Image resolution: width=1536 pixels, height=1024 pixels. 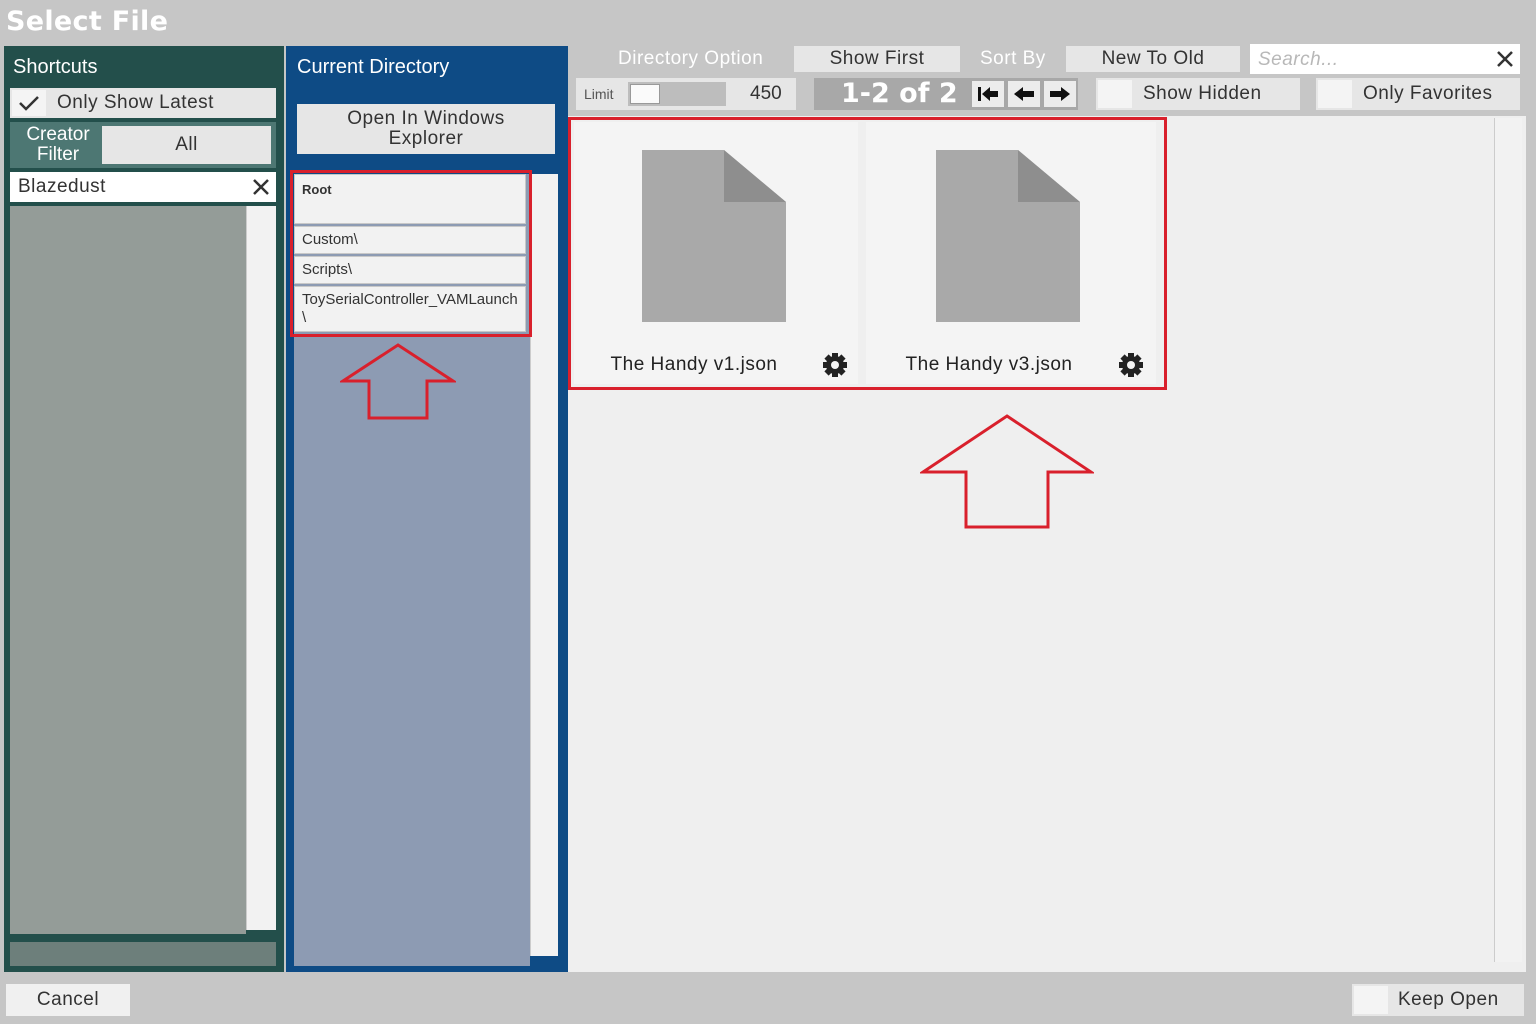 I want to click on close-icon, so click(x=1505, y=59).